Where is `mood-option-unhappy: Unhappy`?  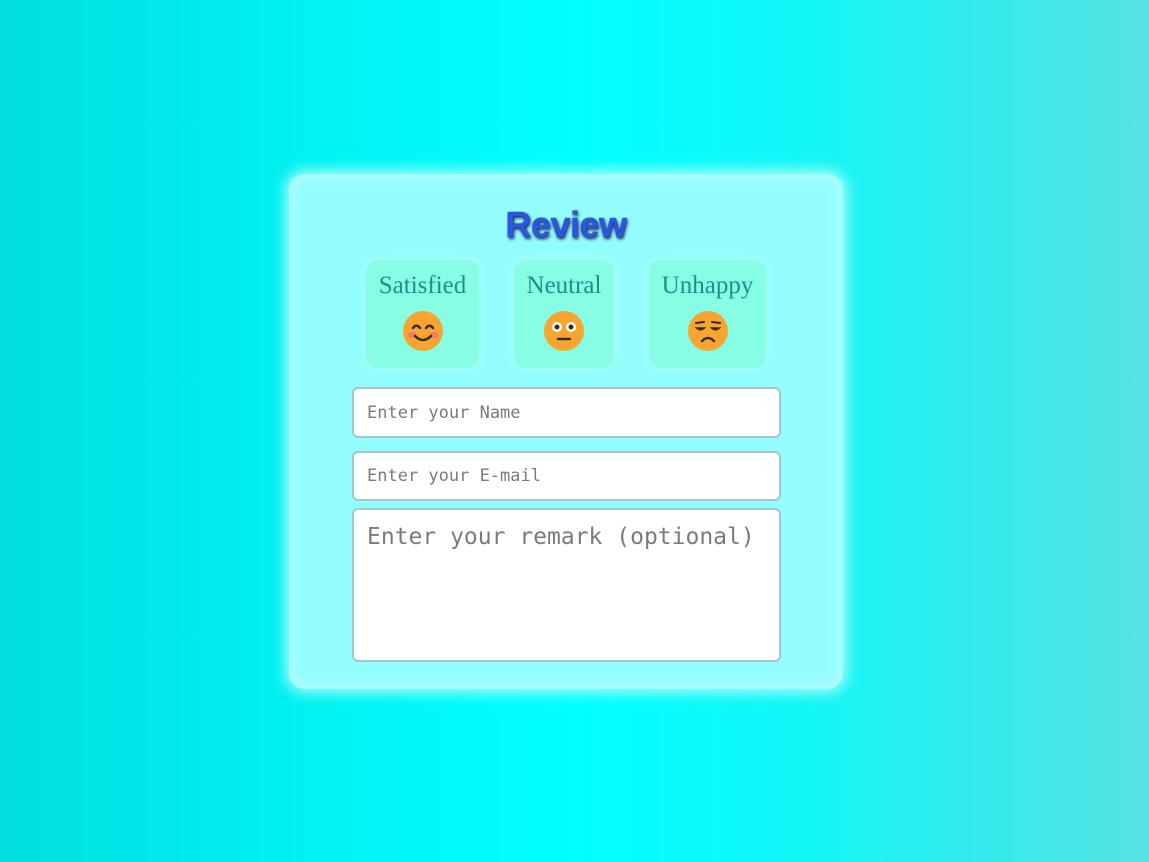 mood-option-unhappy: Unhappy is located at coordinates (707, 314).